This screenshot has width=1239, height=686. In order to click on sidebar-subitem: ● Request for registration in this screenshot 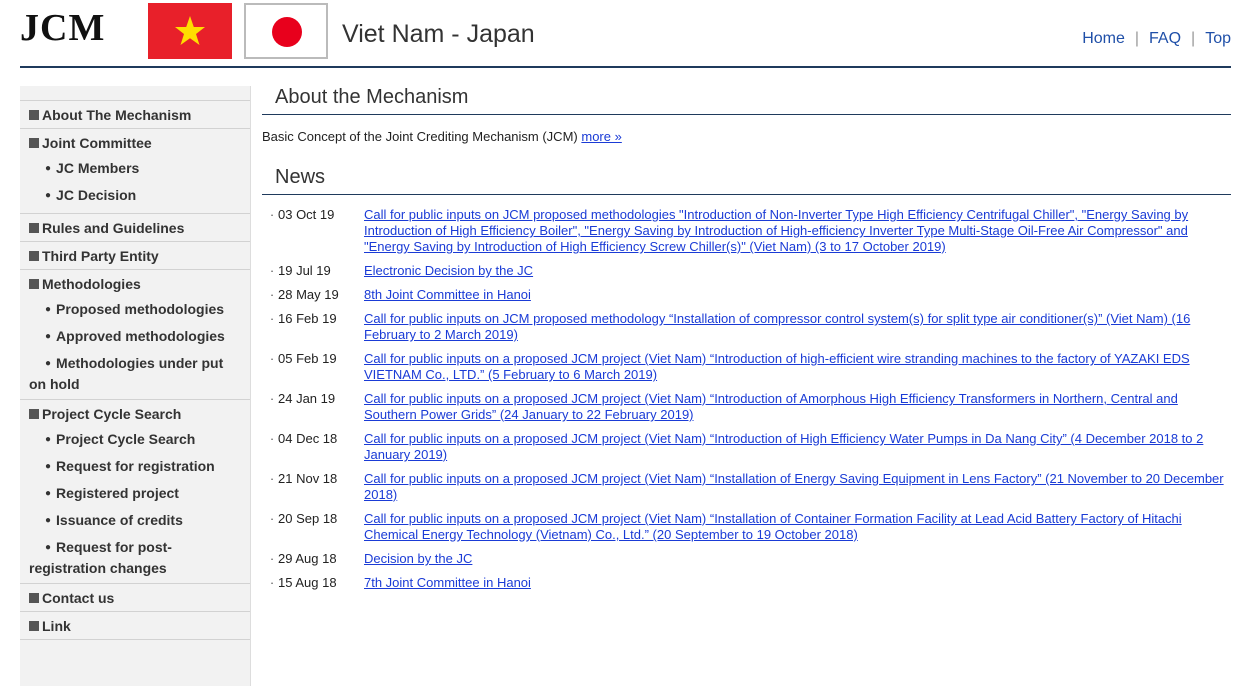, I will do `click(135, 467)`.